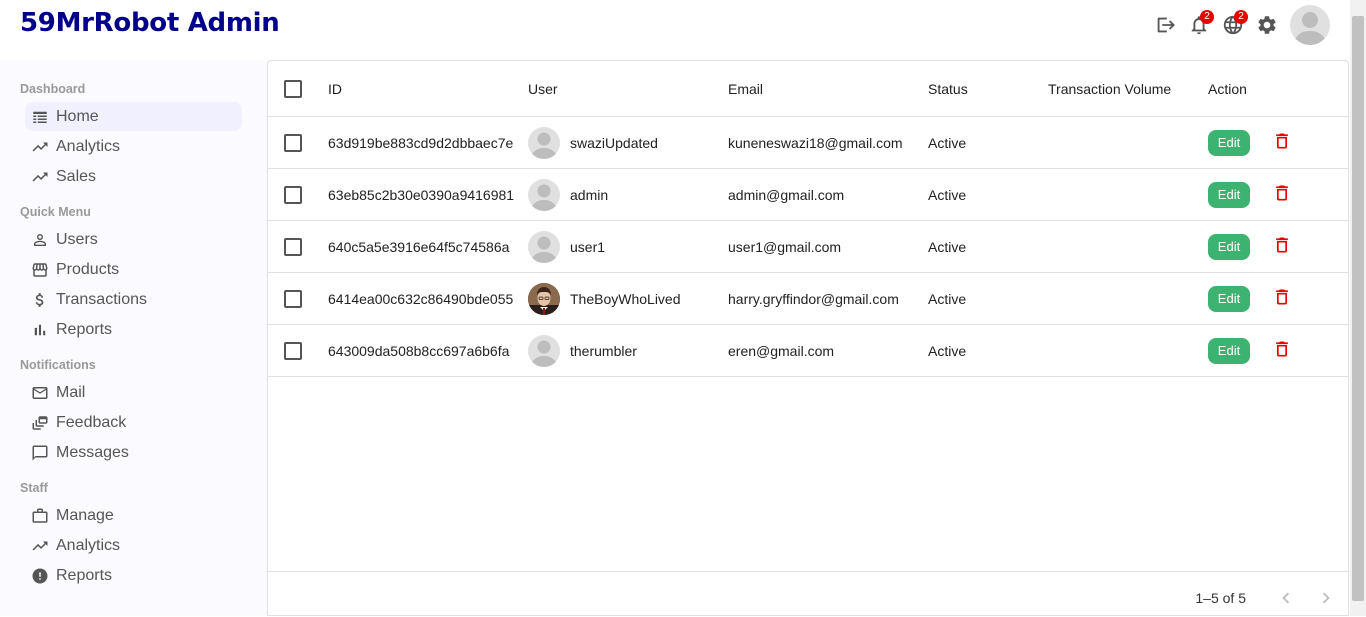 This screenshot has width=1366, height=617. I want to click on user-cell: TheBoyWhoLived, so click(604, 298).